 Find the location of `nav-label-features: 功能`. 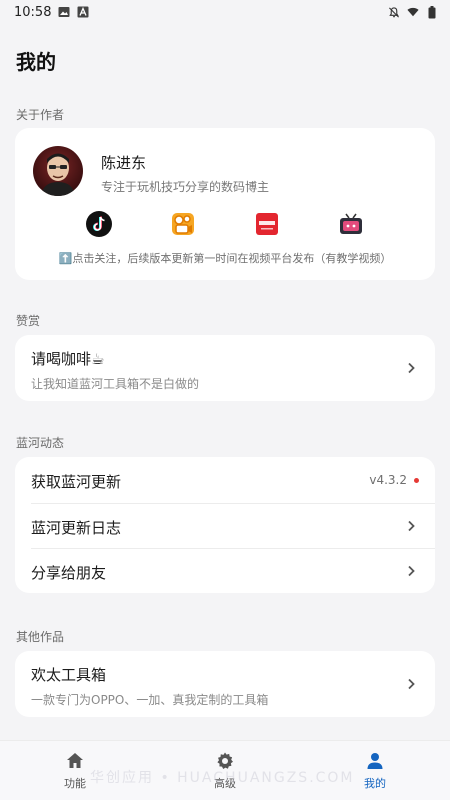

nav-label-features: 功能 is located at coordinates (75, 783).